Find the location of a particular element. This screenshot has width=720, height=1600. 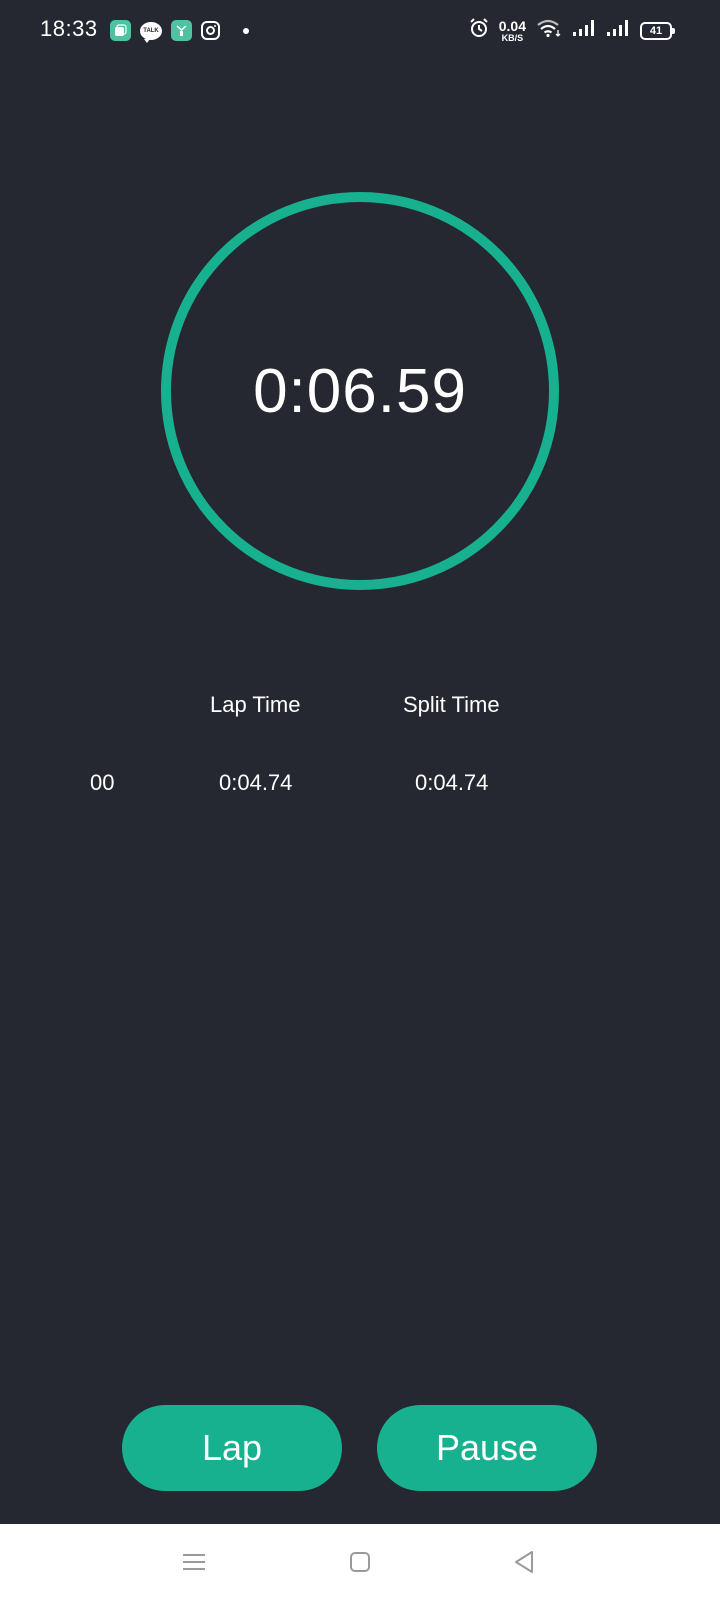

kakaotalk-icon: TALK is located at coordinates (151, 32).